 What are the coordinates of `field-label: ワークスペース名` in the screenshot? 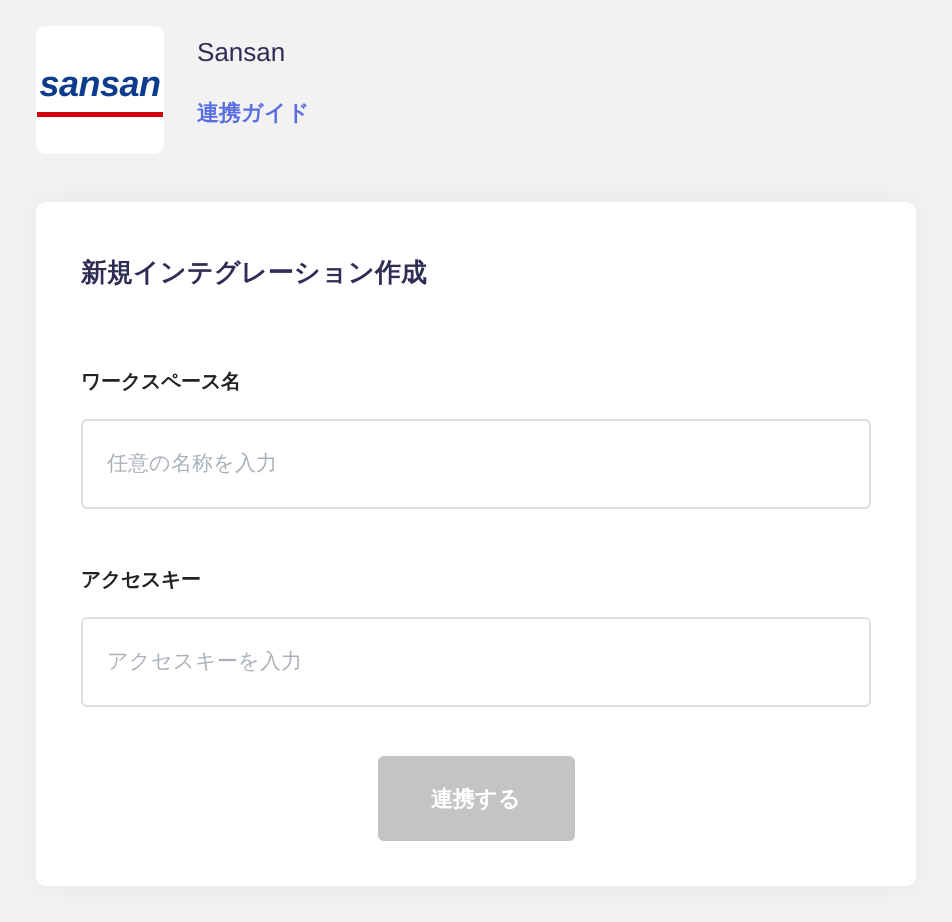 It's located at (161, 382).